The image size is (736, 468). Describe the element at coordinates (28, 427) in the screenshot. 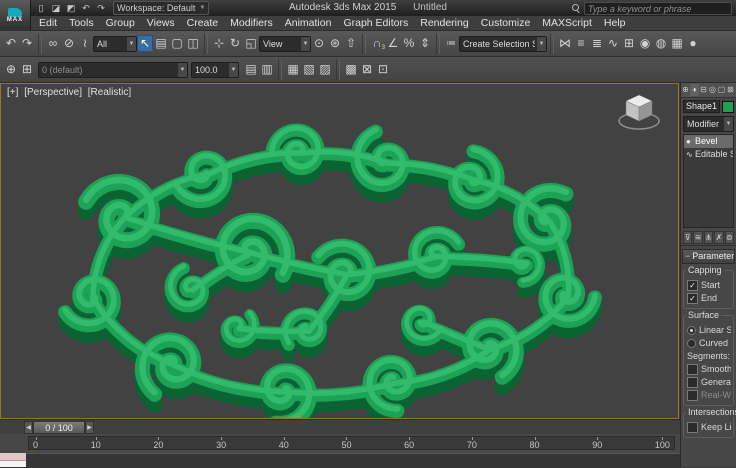

I see `previous-frame-button: ◀` at that location.